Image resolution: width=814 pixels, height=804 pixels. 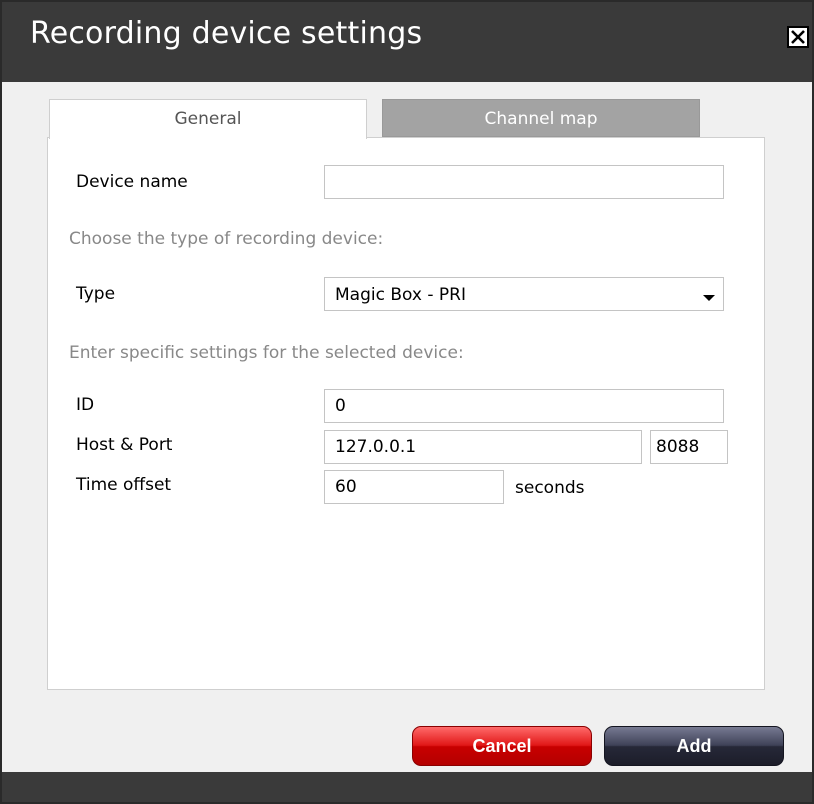 I want to click on device-name-input, so click(x=524, y=182).